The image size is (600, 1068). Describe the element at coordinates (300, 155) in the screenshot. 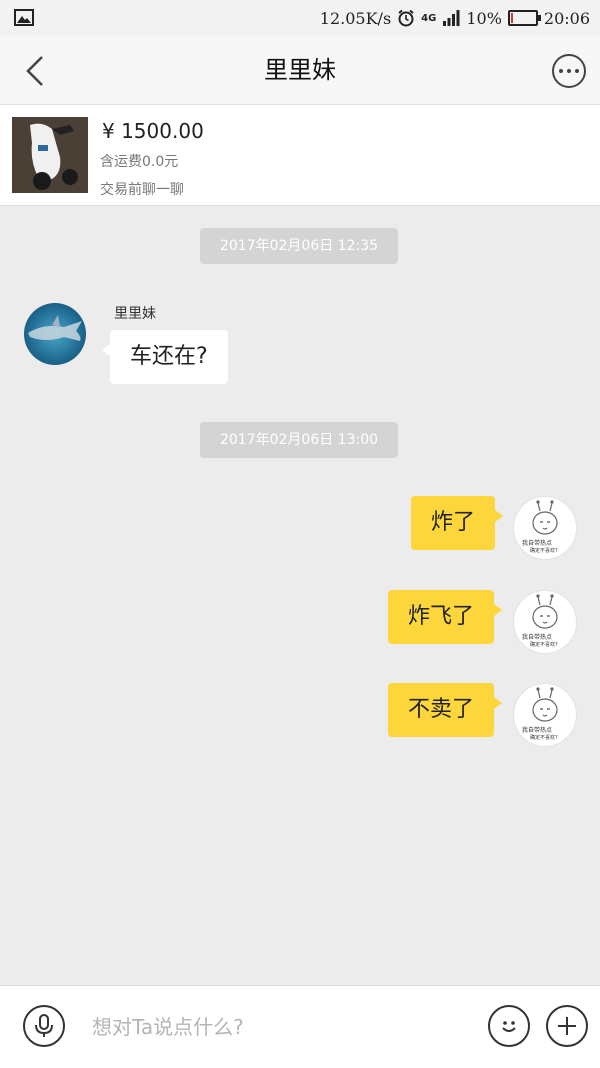

I see `product-card: ¥ 1500.00 含运费0.0元 交易前聊一聊` at that location.